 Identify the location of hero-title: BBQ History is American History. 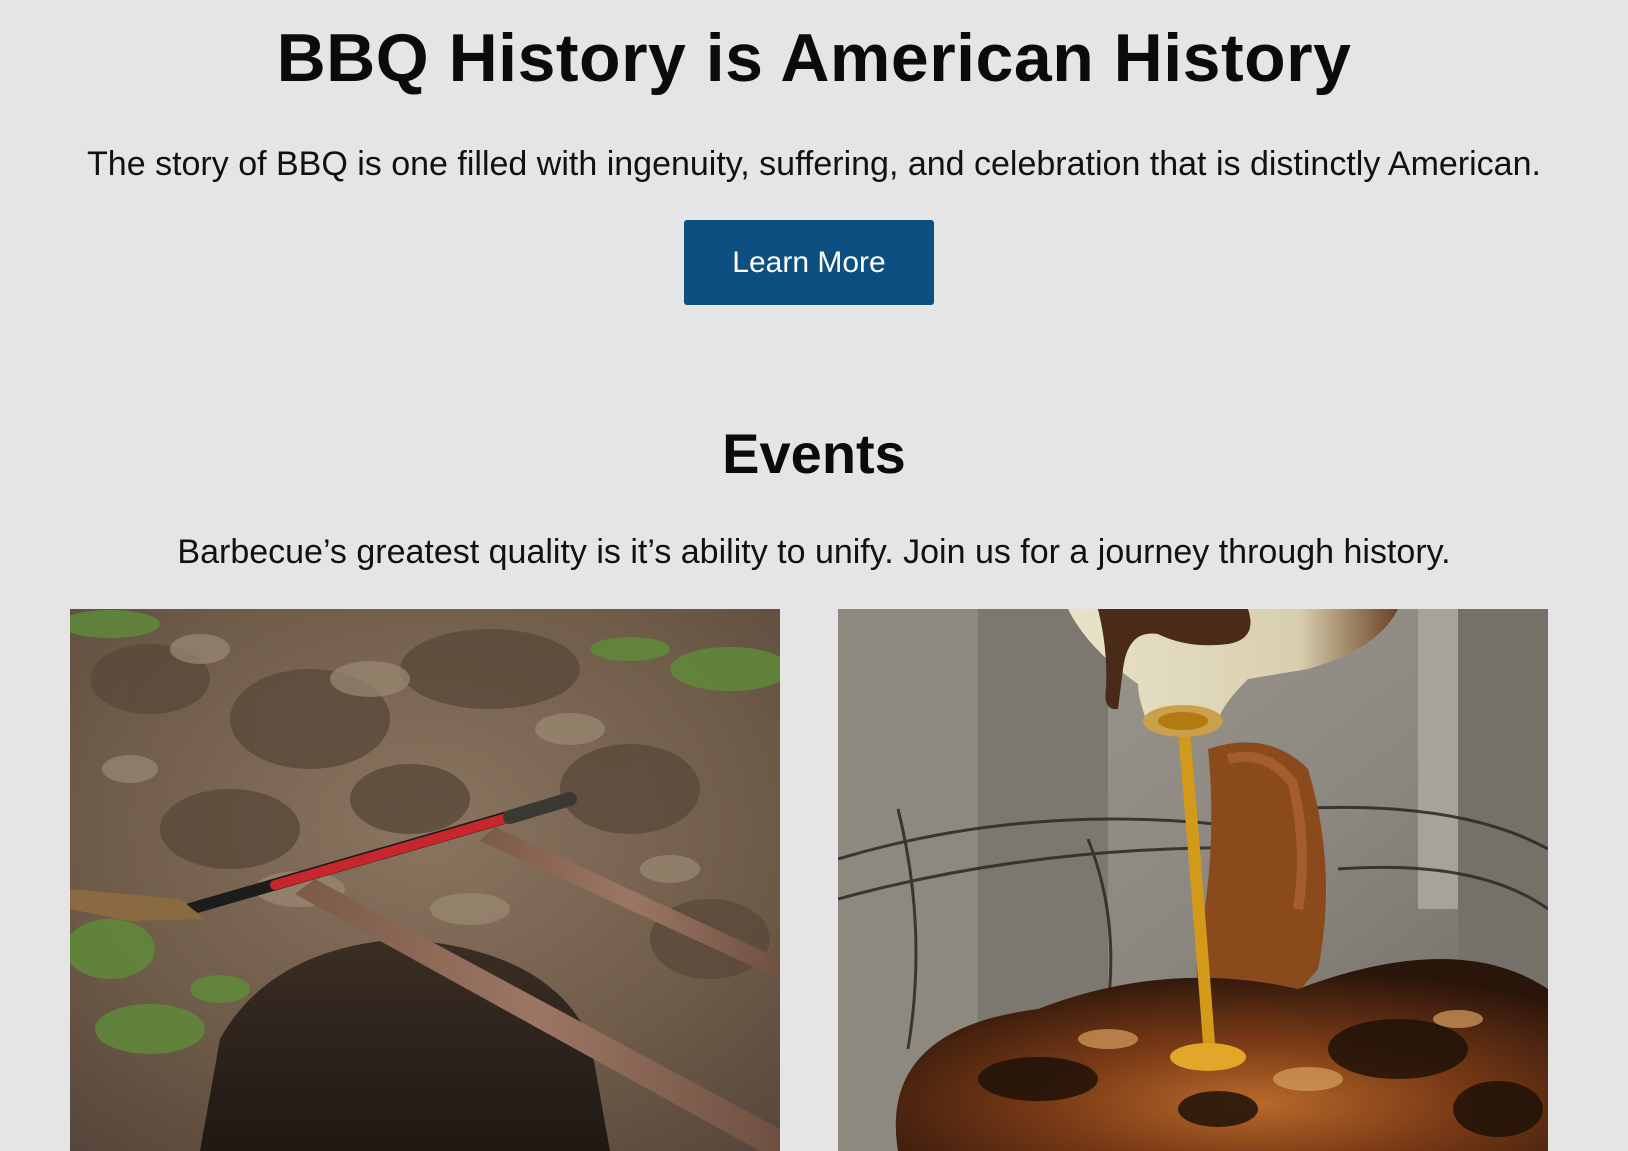
(814, 58).